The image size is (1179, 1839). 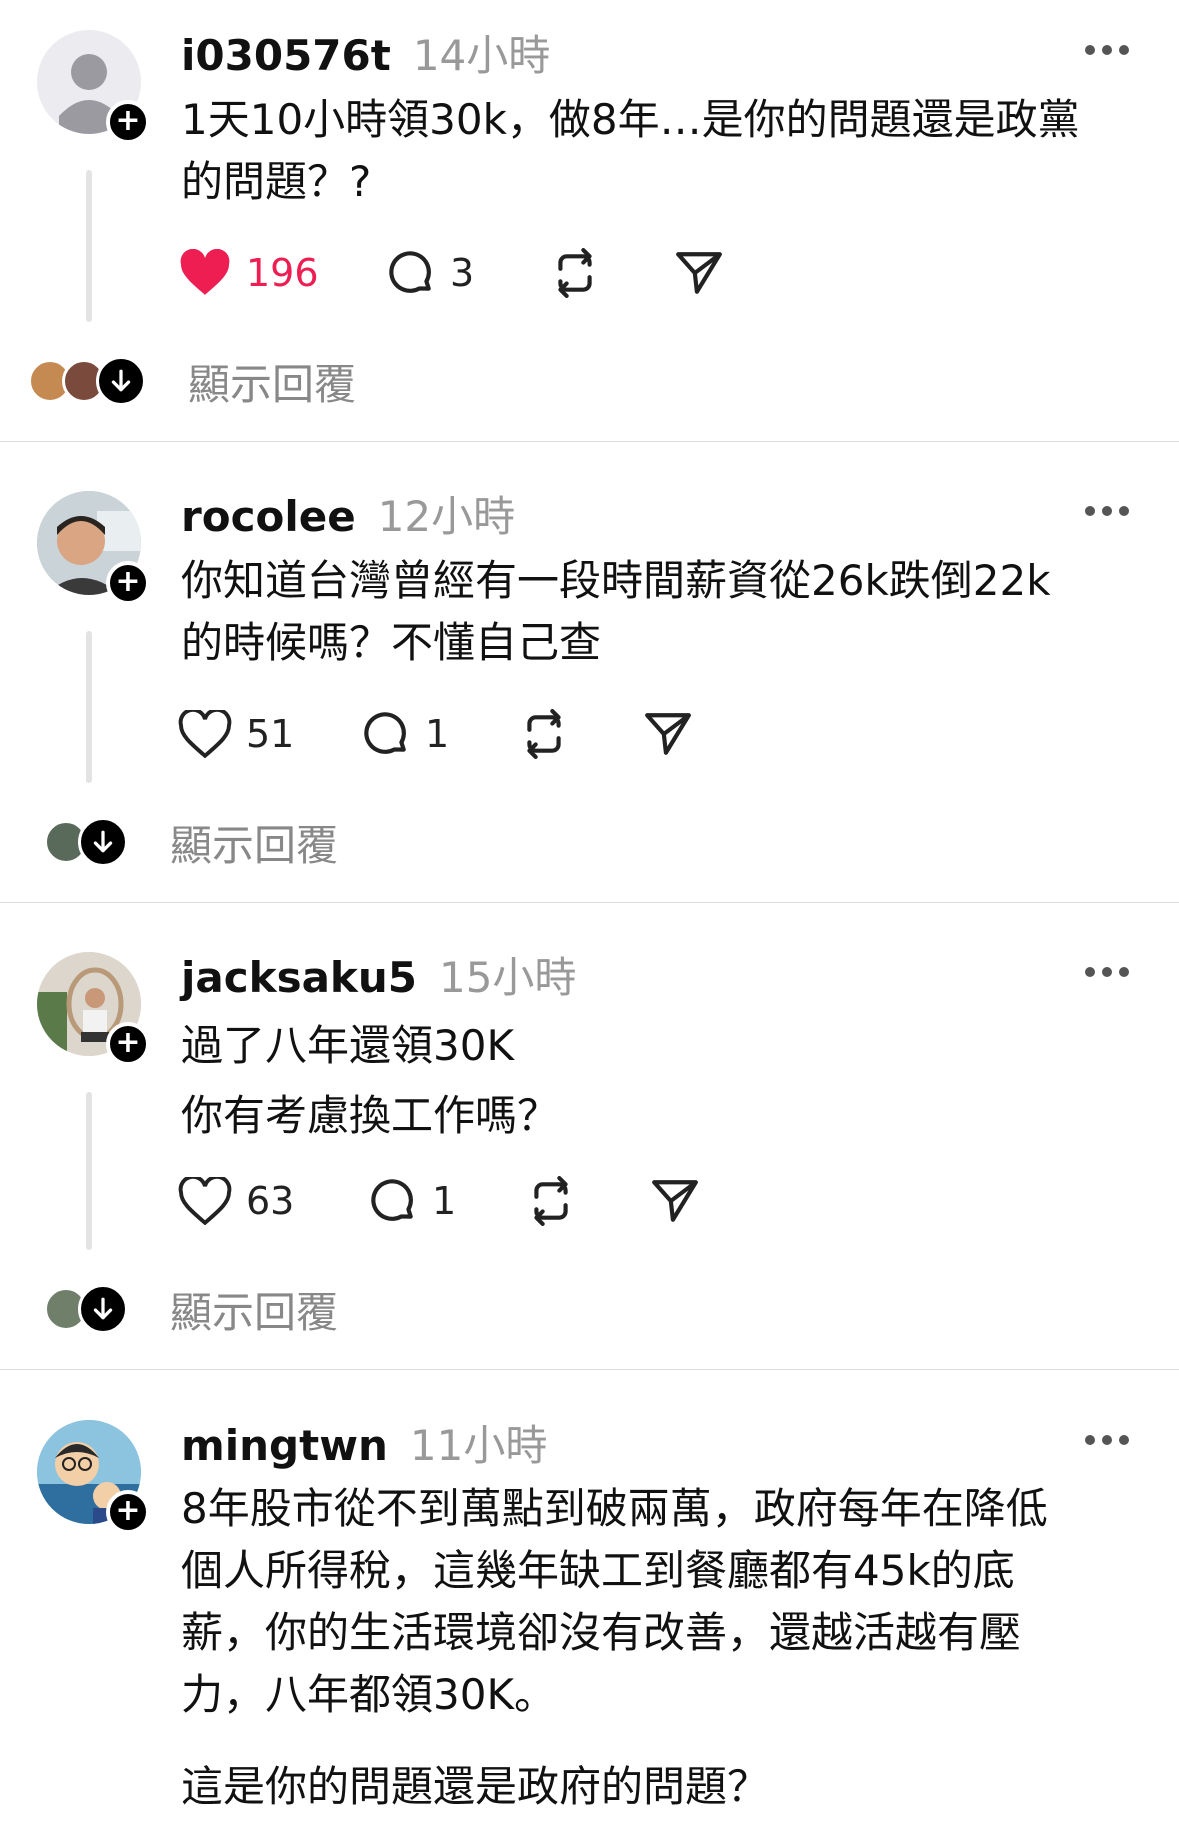 I want to click on username: mingtwn, so click(x=284, y=1445).